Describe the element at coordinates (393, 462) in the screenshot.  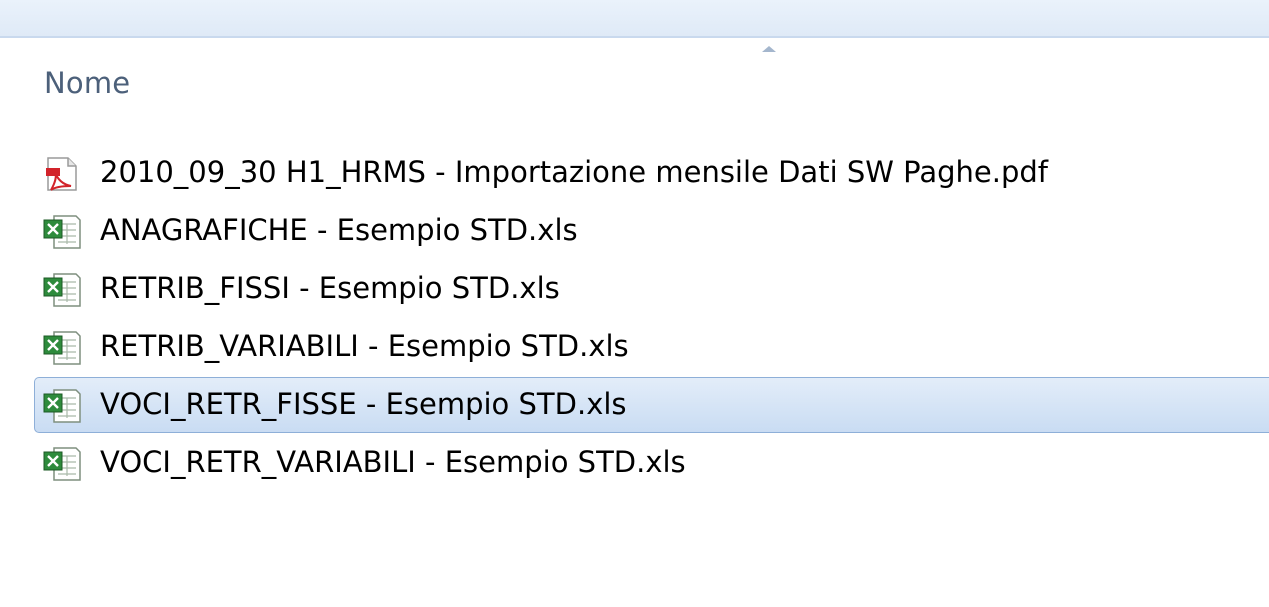
I see `file-name: VOCI_RETR_VARIABILI - Esempio STD.xls` at that location.